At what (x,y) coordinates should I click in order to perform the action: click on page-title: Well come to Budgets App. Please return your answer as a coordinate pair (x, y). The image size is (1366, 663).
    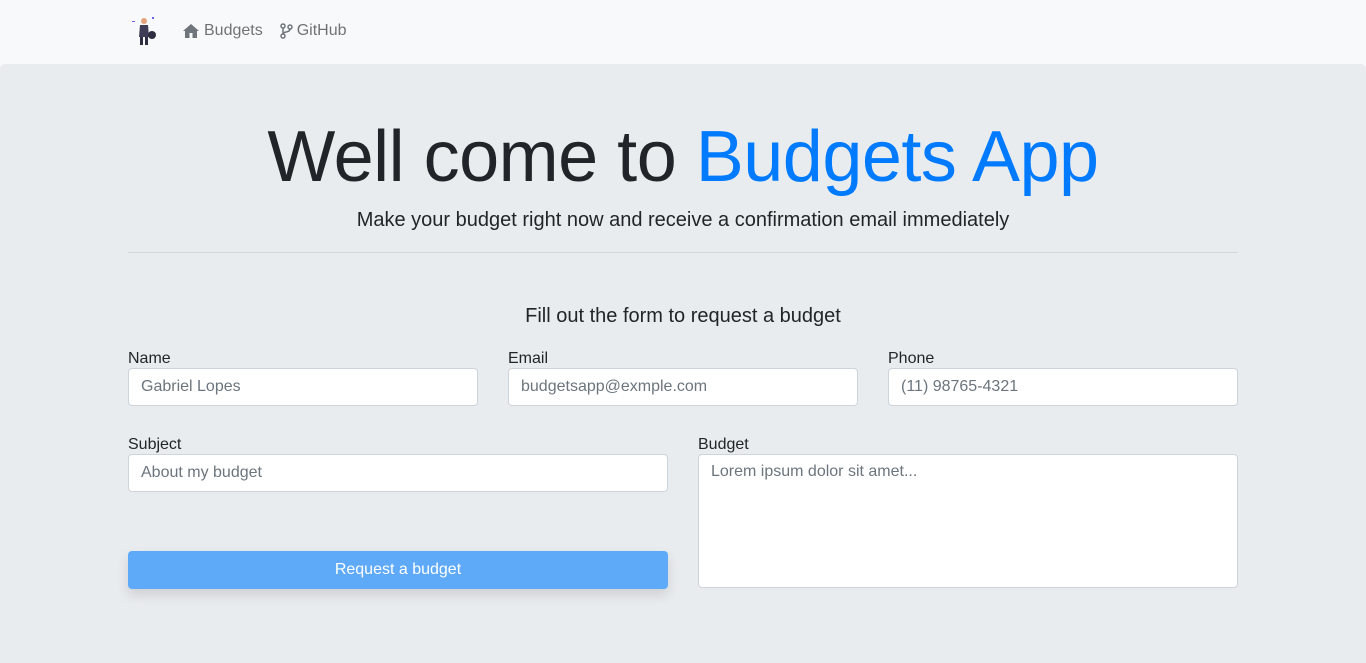
    Looking at the image, I should click on (683, 157).